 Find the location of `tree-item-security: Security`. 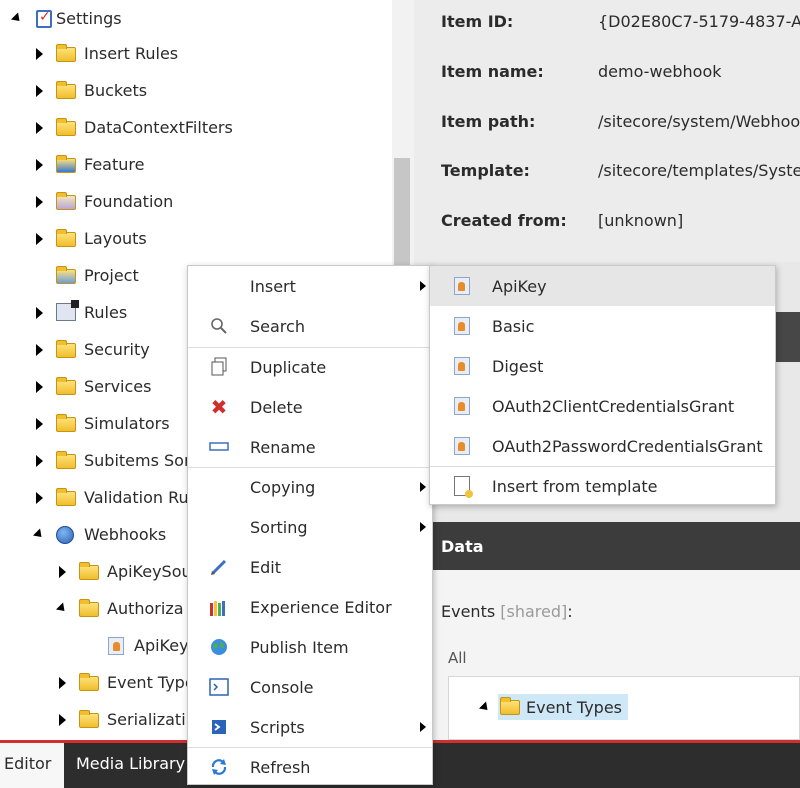

tree-item-security: Security is located at coordinates (91, 349).